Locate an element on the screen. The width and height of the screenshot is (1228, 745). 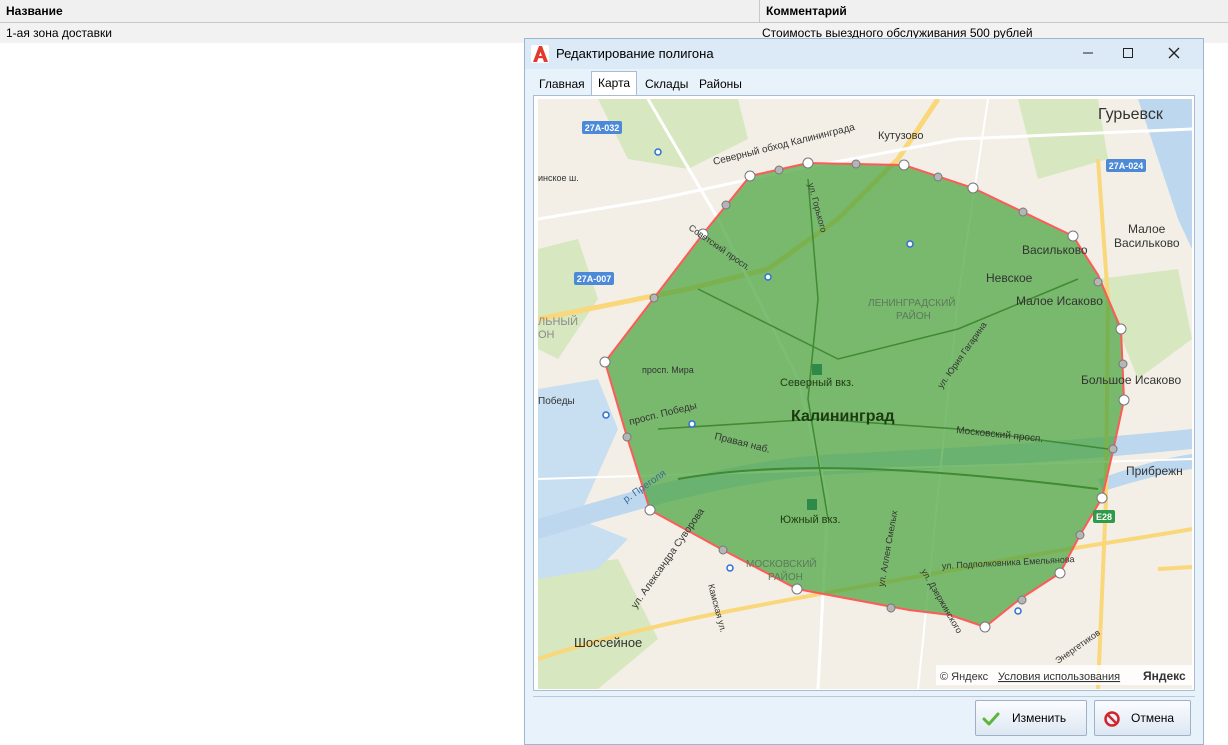
grid-header: Название Комментарий is located at coordinates (614, 11).